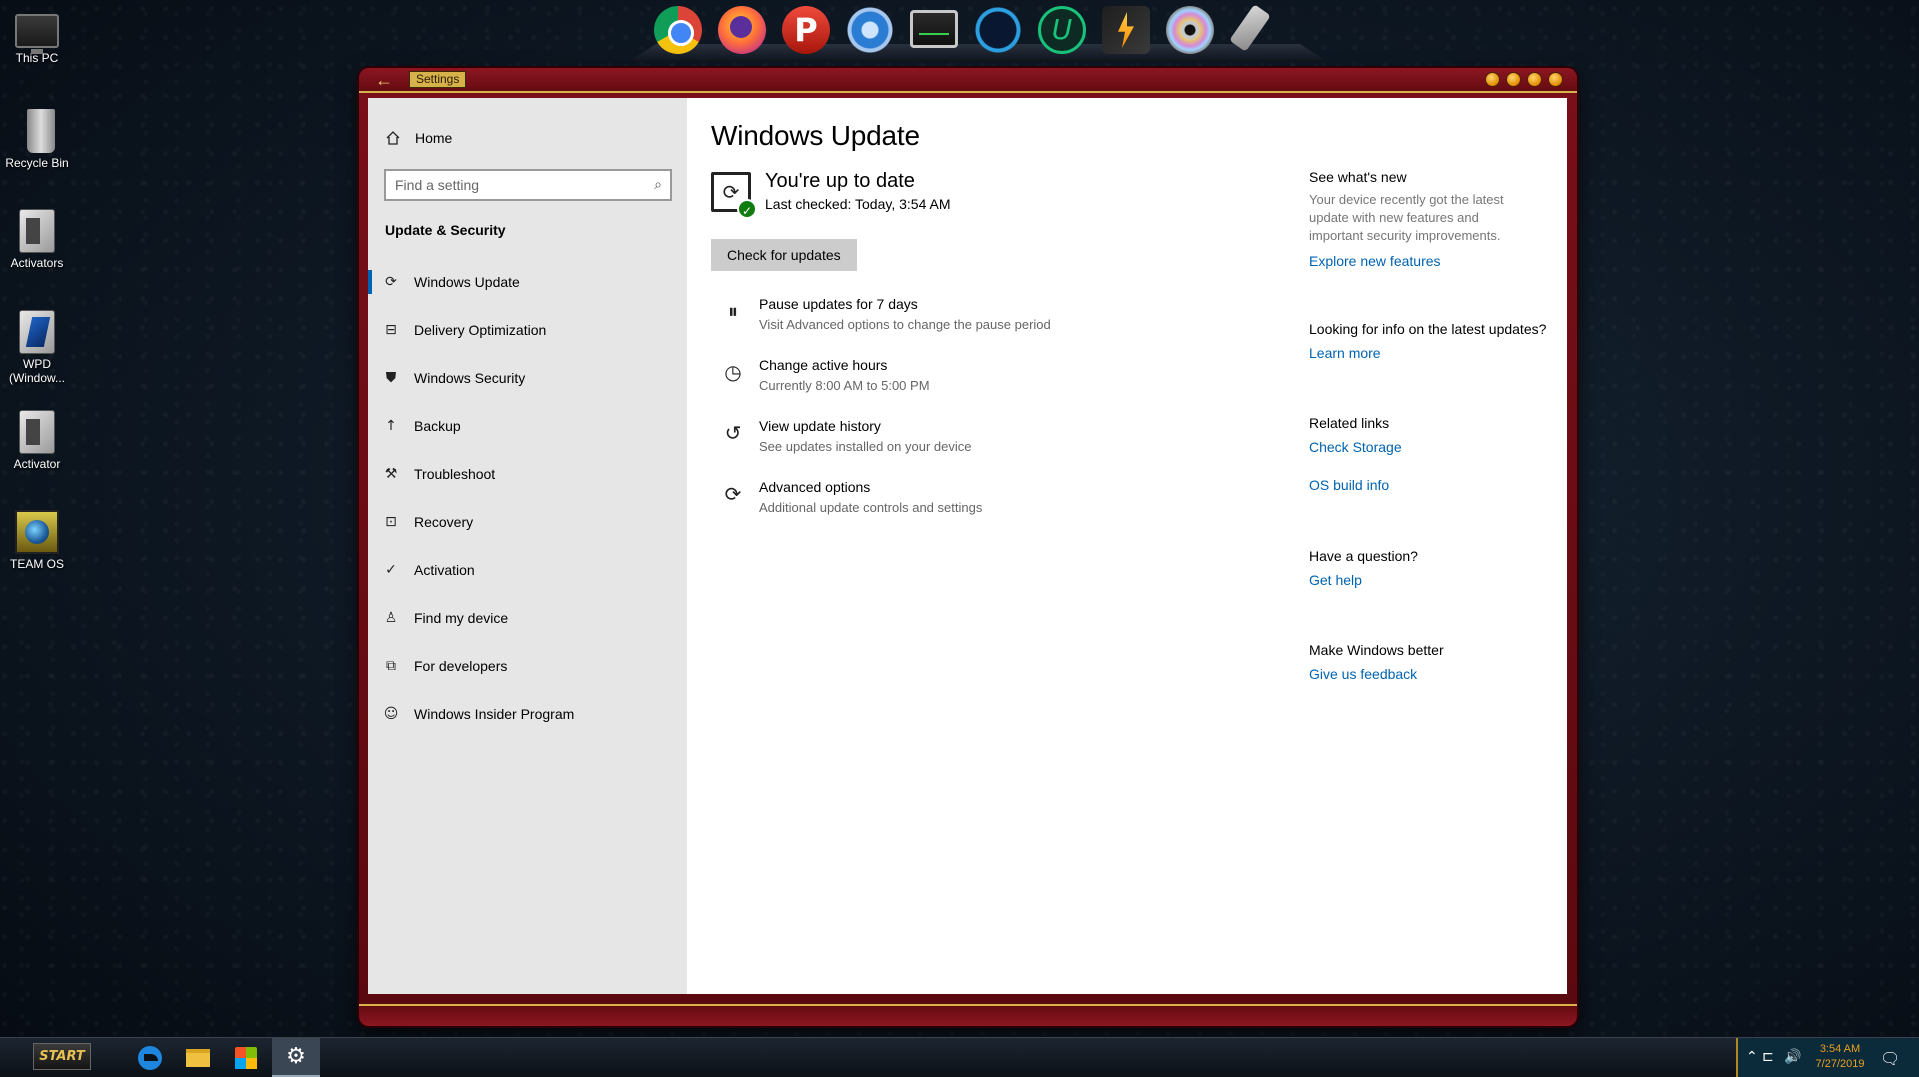 The width and height of the screenshot is (1919, 1077). What do you see at coordinates (820, 426) in the screenshot?
I see `option-title: View update history` at bounding box center [820, 426].